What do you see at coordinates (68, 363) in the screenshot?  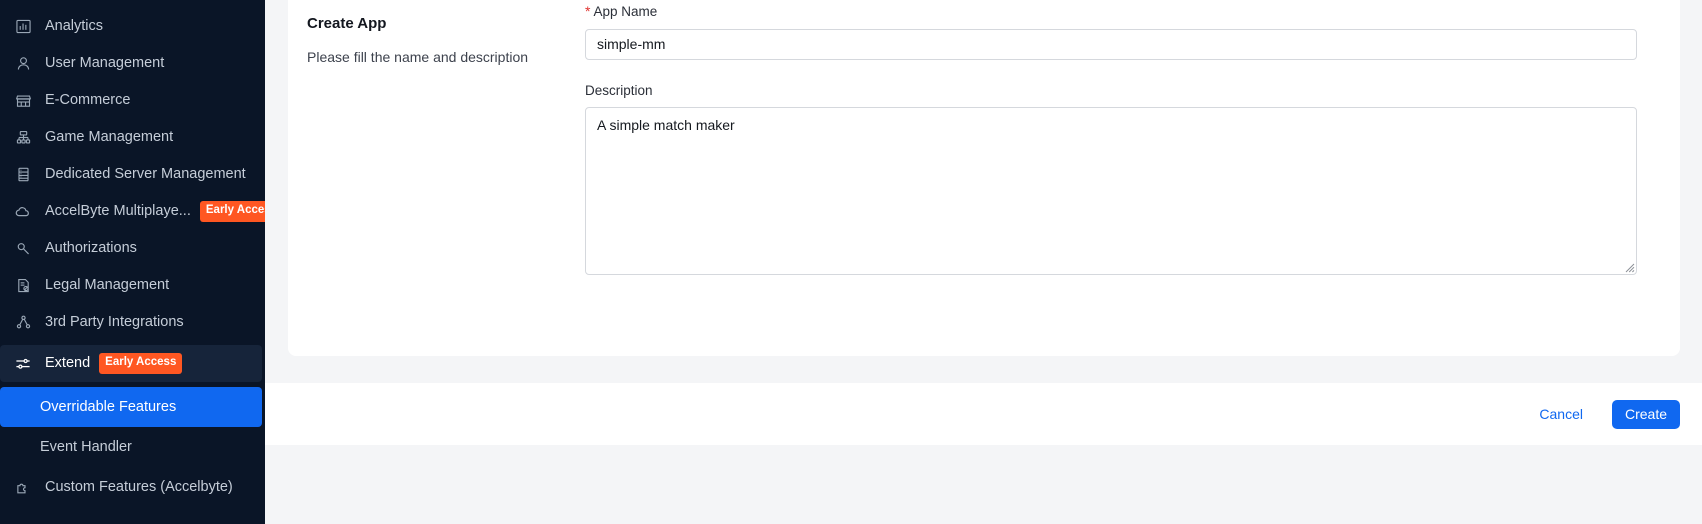 I see `sidebar-item-label: Extend` at bounding box center [68, 363].